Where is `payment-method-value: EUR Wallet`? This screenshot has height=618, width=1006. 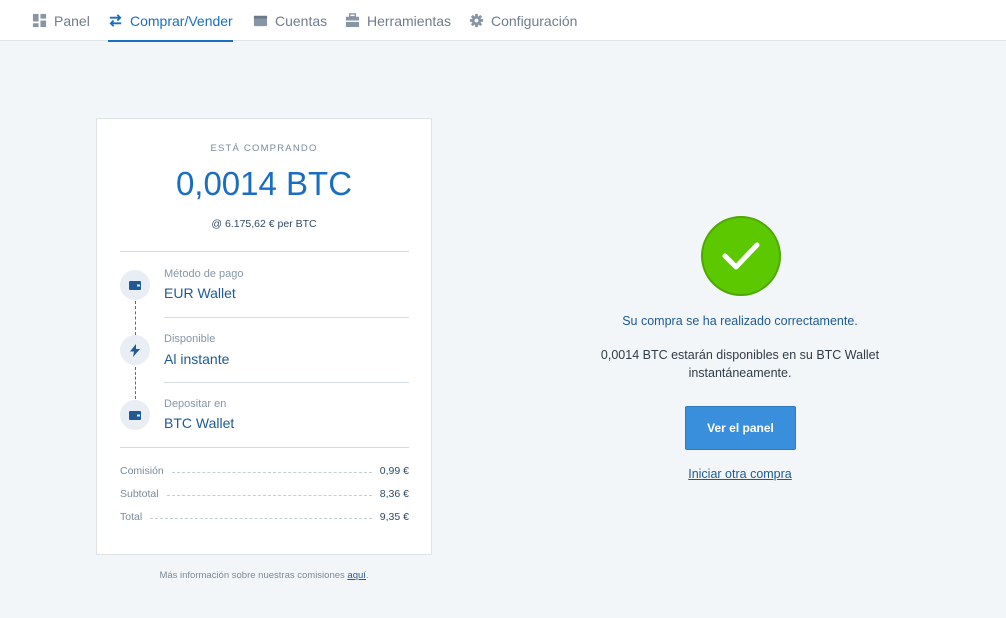 payment-method-value: EUR Wallet is located at coordinates (200, 293).